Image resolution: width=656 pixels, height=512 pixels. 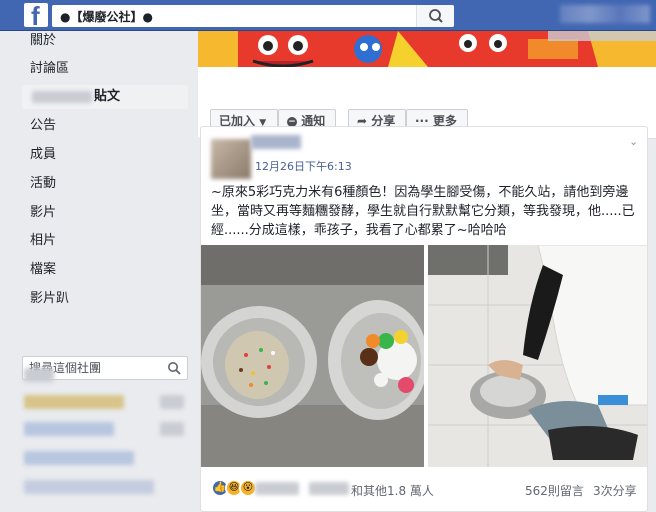 What do you see at coordinates (105, 299) in the screenshot?
I see `sidebar-item-video-party: 影片趴` at bounding box center [105, 299].